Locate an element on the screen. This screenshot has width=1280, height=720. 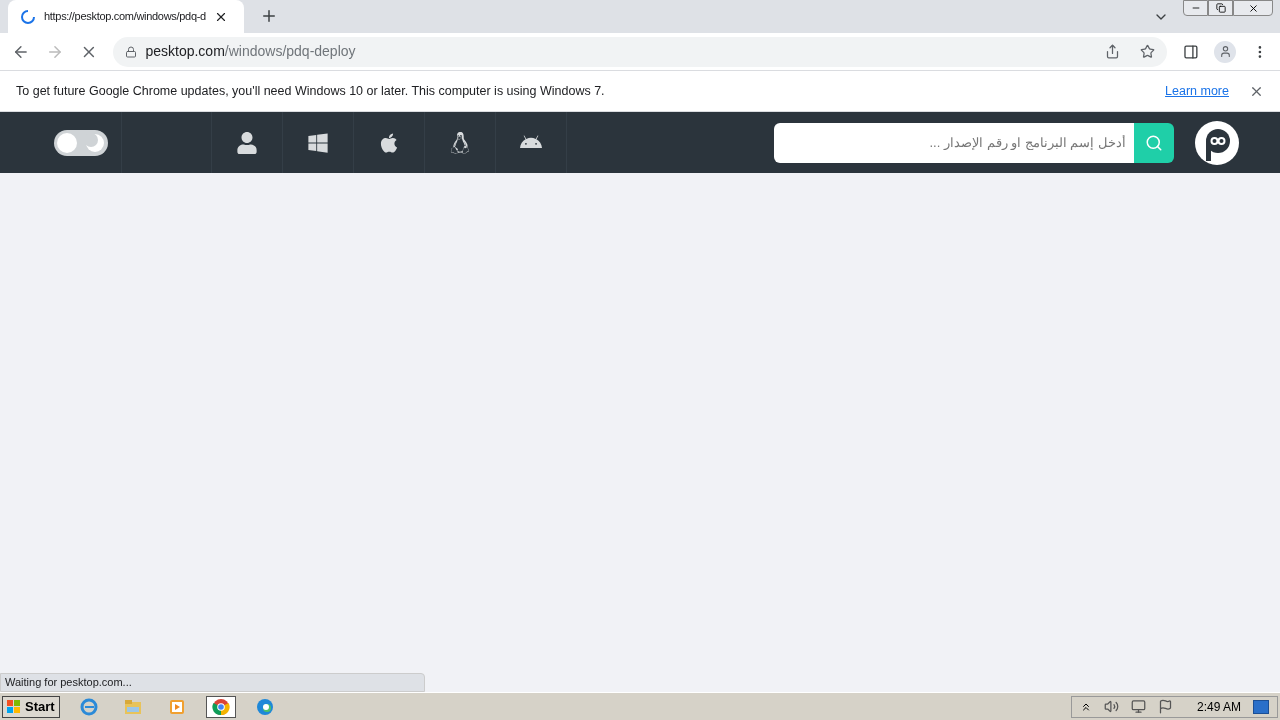
folder-icon is located at coordinates (132, 706).